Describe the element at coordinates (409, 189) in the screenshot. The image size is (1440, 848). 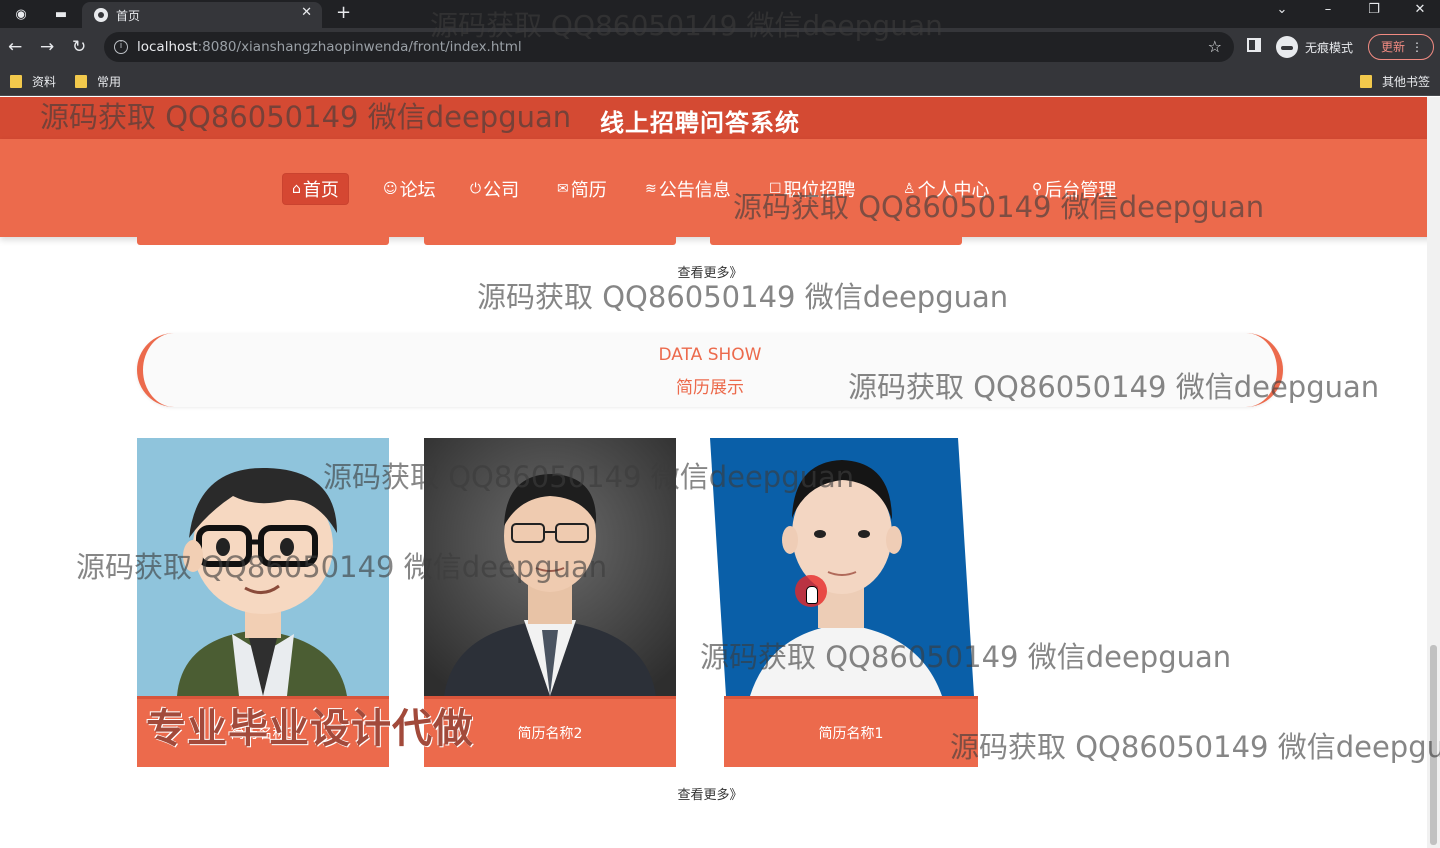
I see `nav-item-forum: ☺ 论坛` at that location.